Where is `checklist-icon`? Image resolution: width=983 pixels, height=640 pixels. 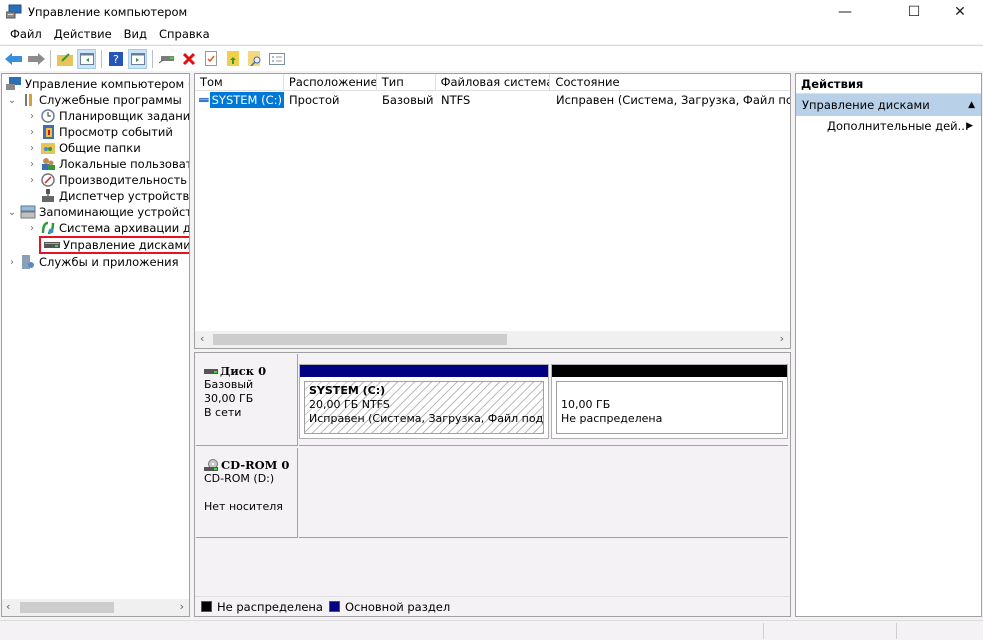
checklist-icon is located at coordinates (276, 58).